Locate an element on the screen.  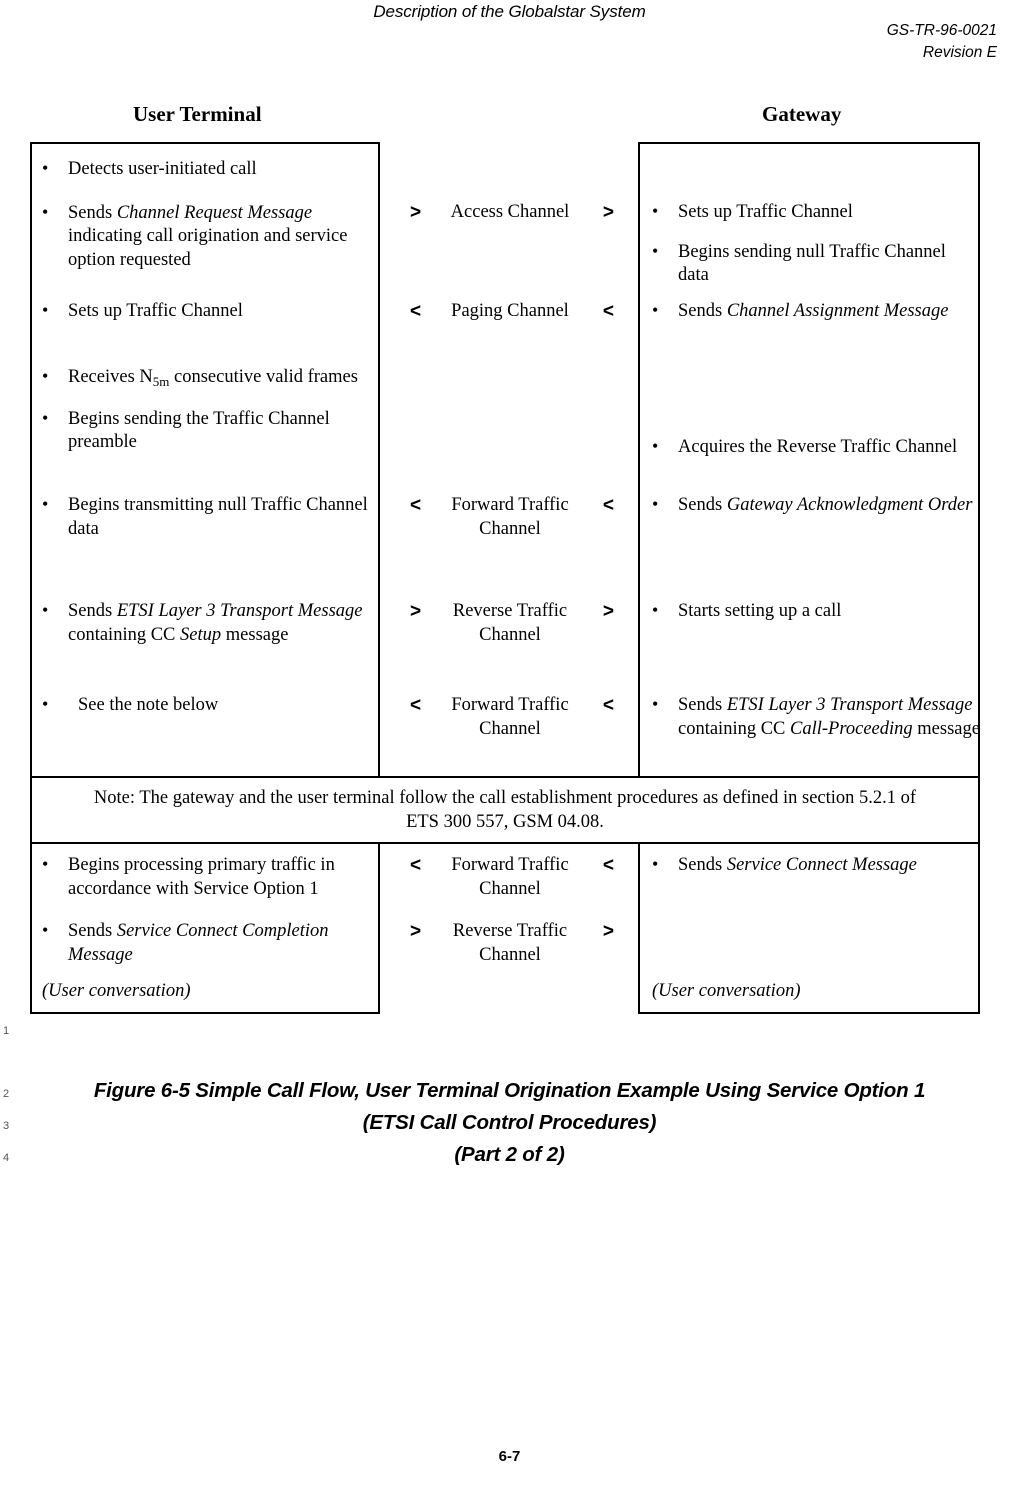
channel-cell: < Forward Traffic Channel < is located at coordinates (510, 517).